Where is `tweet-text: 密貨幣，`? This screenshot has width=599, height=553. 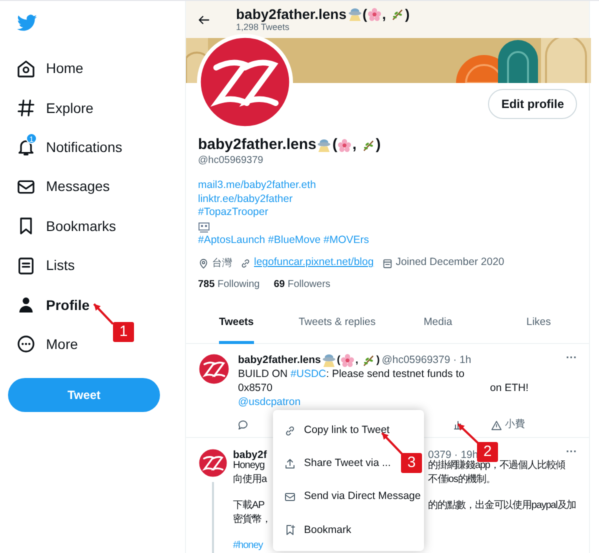
tweet-text: 密貨幣， is located at coordinates (252, 520).